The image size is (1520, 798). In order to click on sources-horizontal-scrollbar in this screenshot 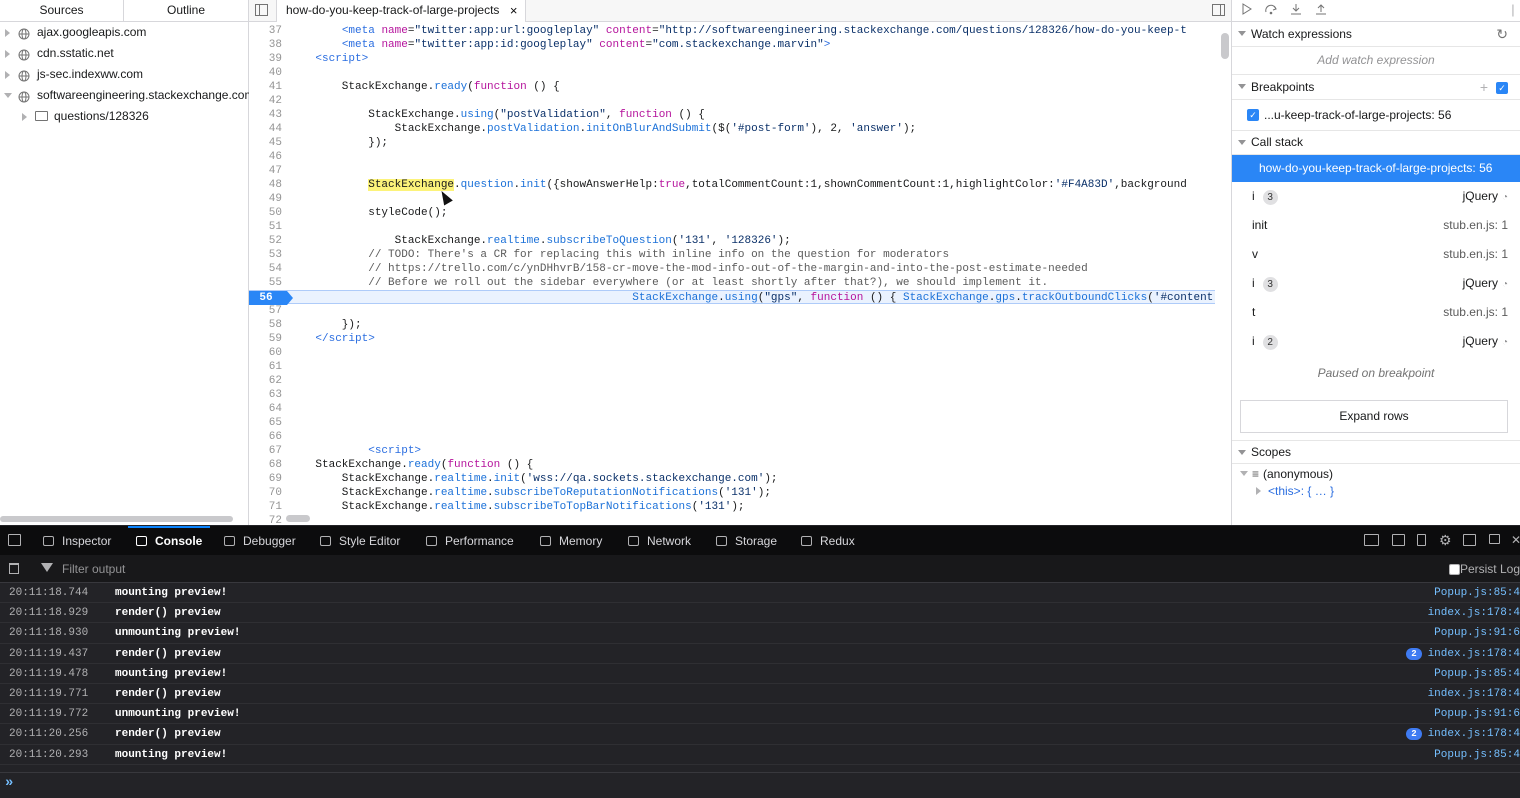, I will do `click(116, 519)`.